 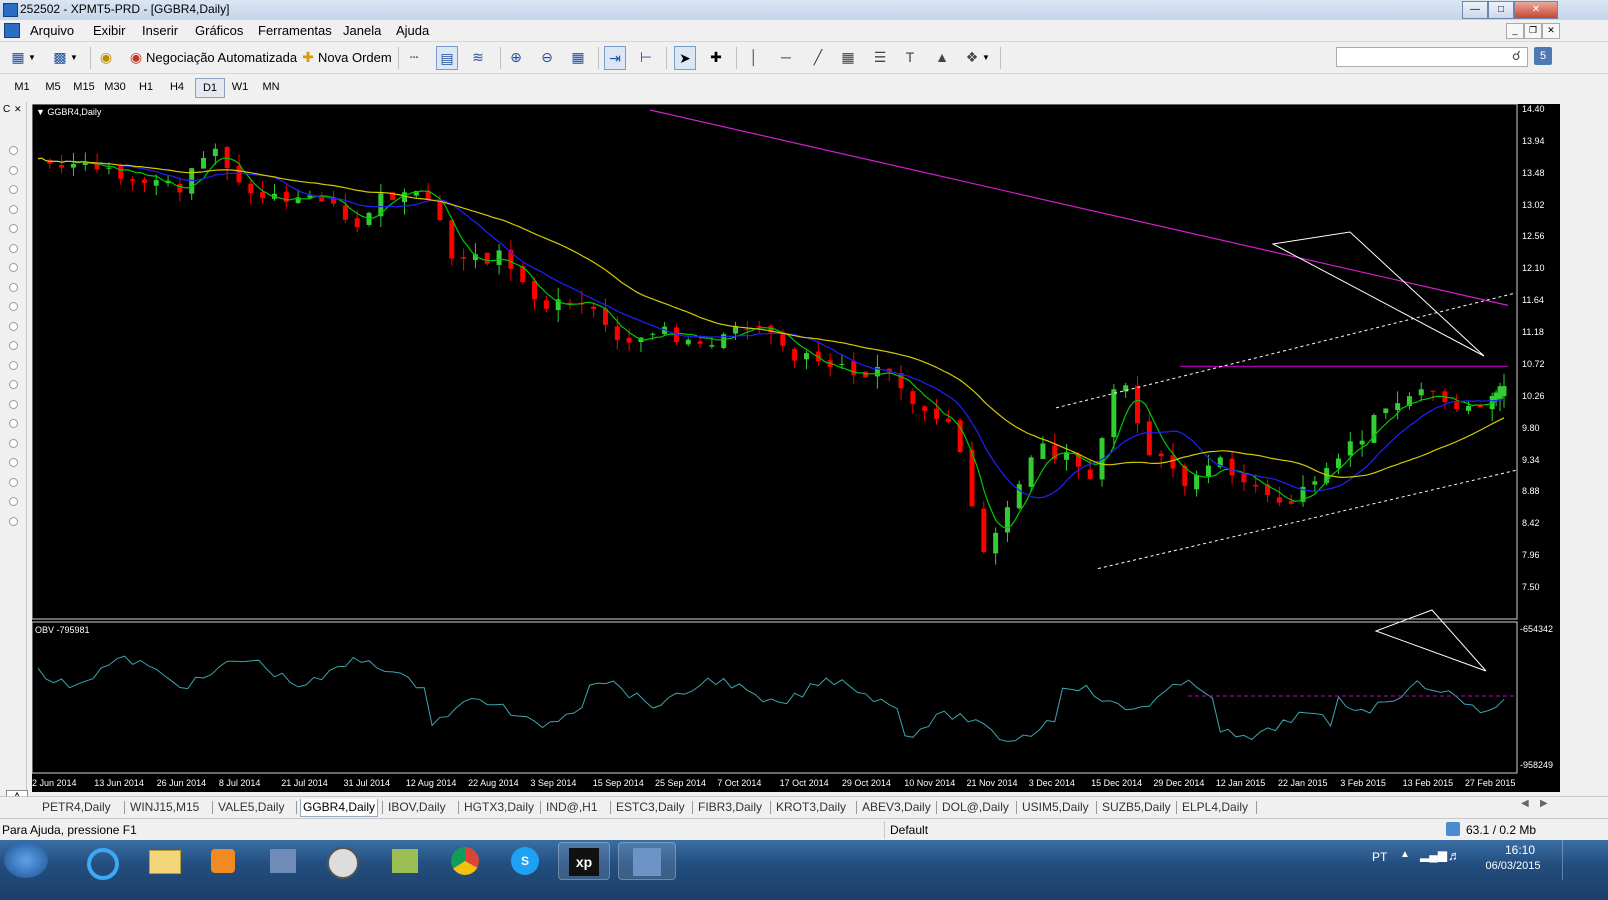 What do you see at coordinates (896, 807) in the screenshot?
I see `tab-abev3-daily: ABEV3,Daily` at bounding box center [896, 807].